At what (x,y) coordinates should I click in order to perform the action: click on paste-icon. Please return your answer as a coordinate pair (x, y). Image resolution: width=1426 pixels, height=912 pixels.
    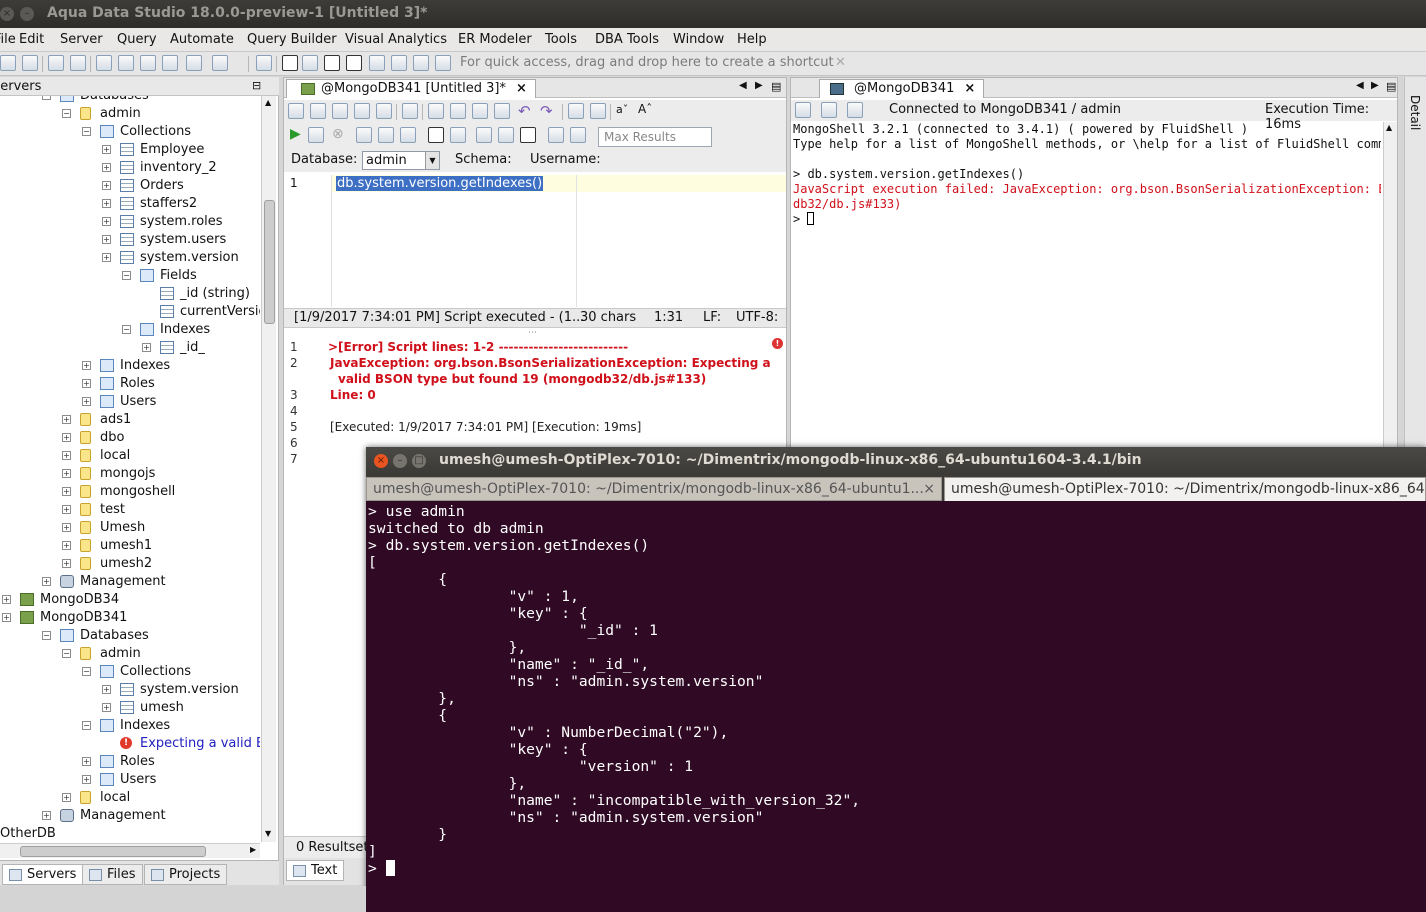
    Looking at the image, I should click on (502, 111).